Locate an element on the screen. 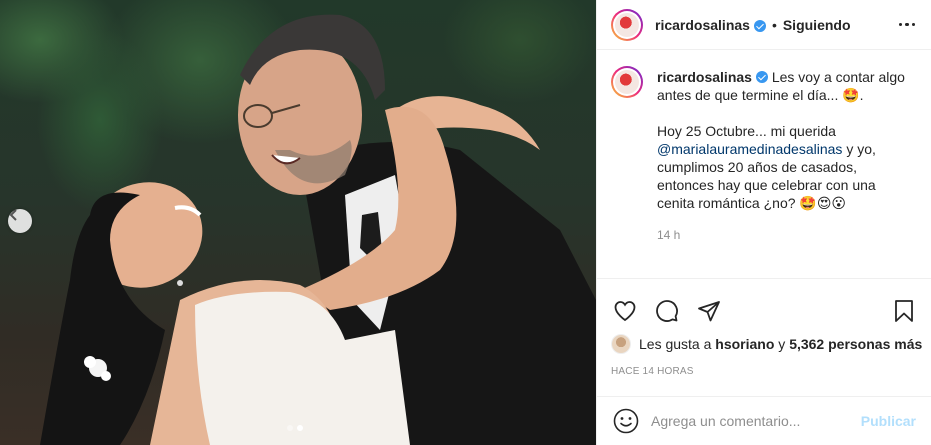 Image resolution: width=931 pixels, height=445 pixels. following-button: Siguiendo is located at coordinates (817, 25).